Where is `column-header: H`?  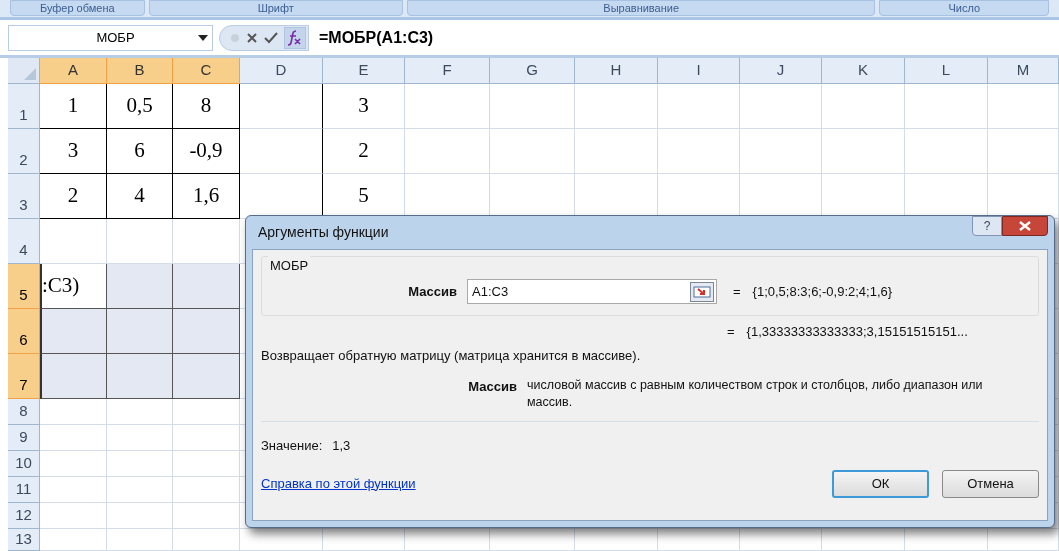 column-header: H is located at coordinates (616, 71).